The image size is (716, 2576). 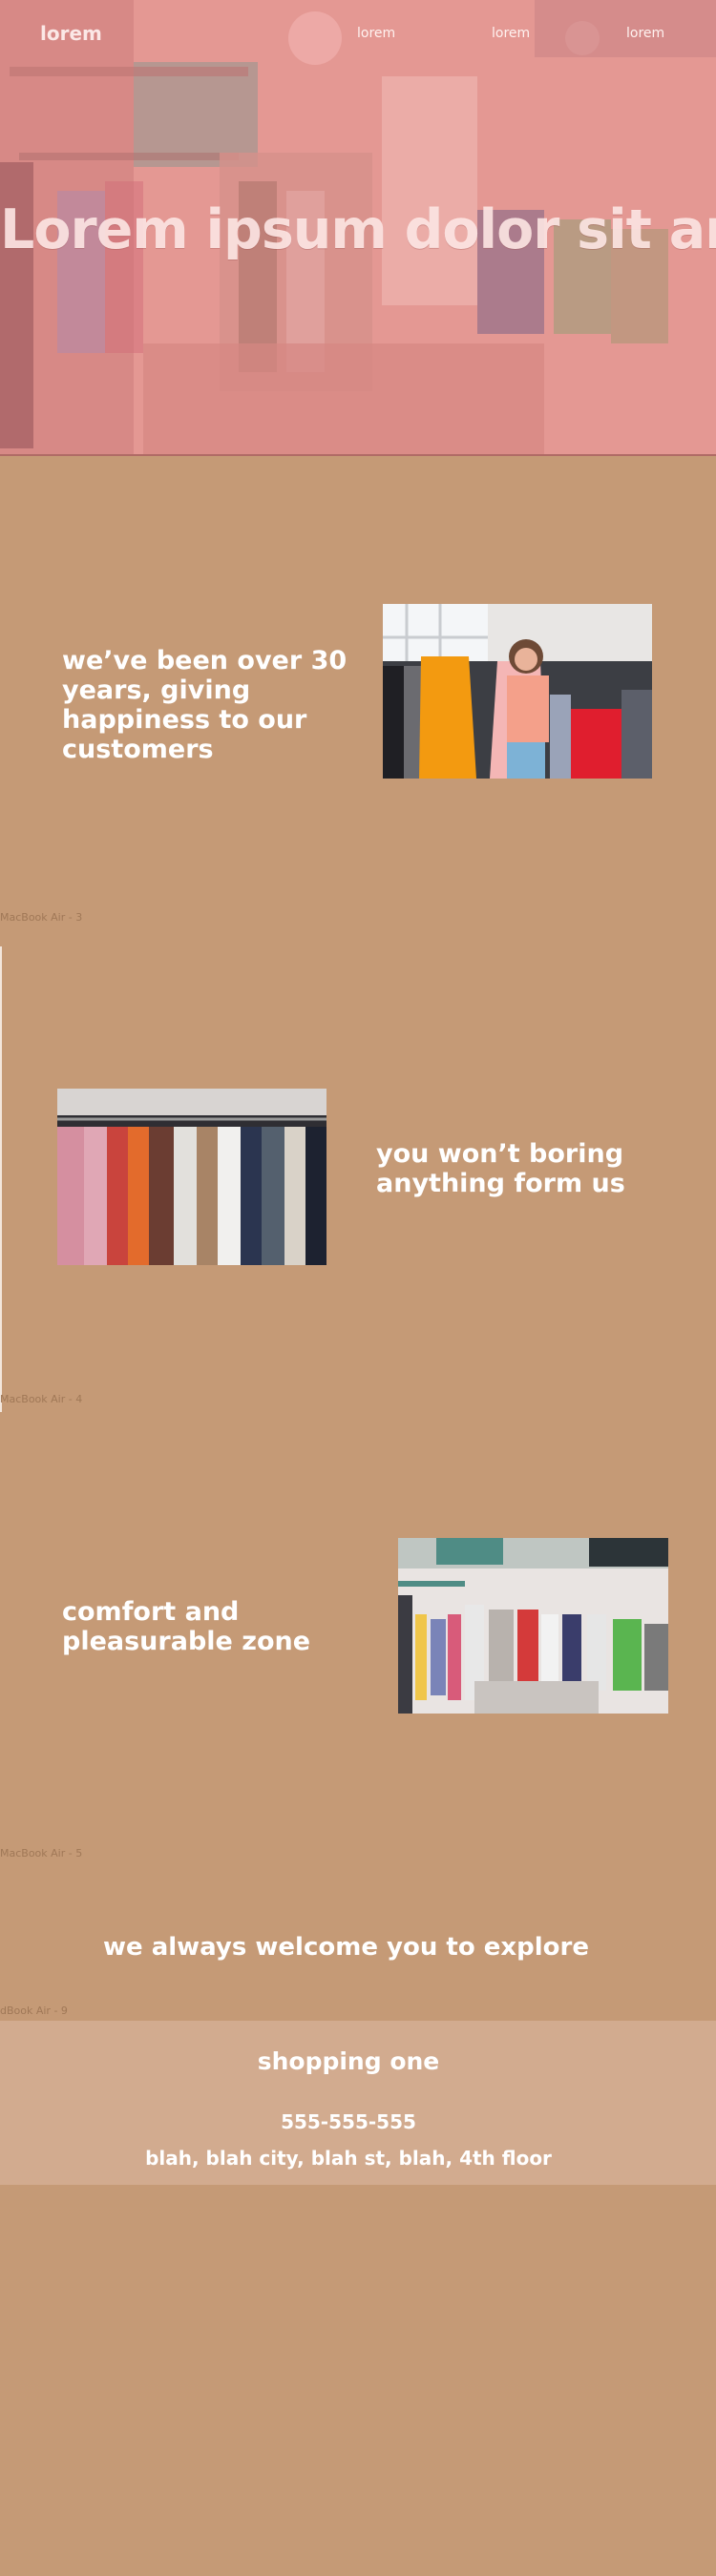 I want to click on hero-title: Lorem ipsum dolor sit amet, so click(x=358, y=229).